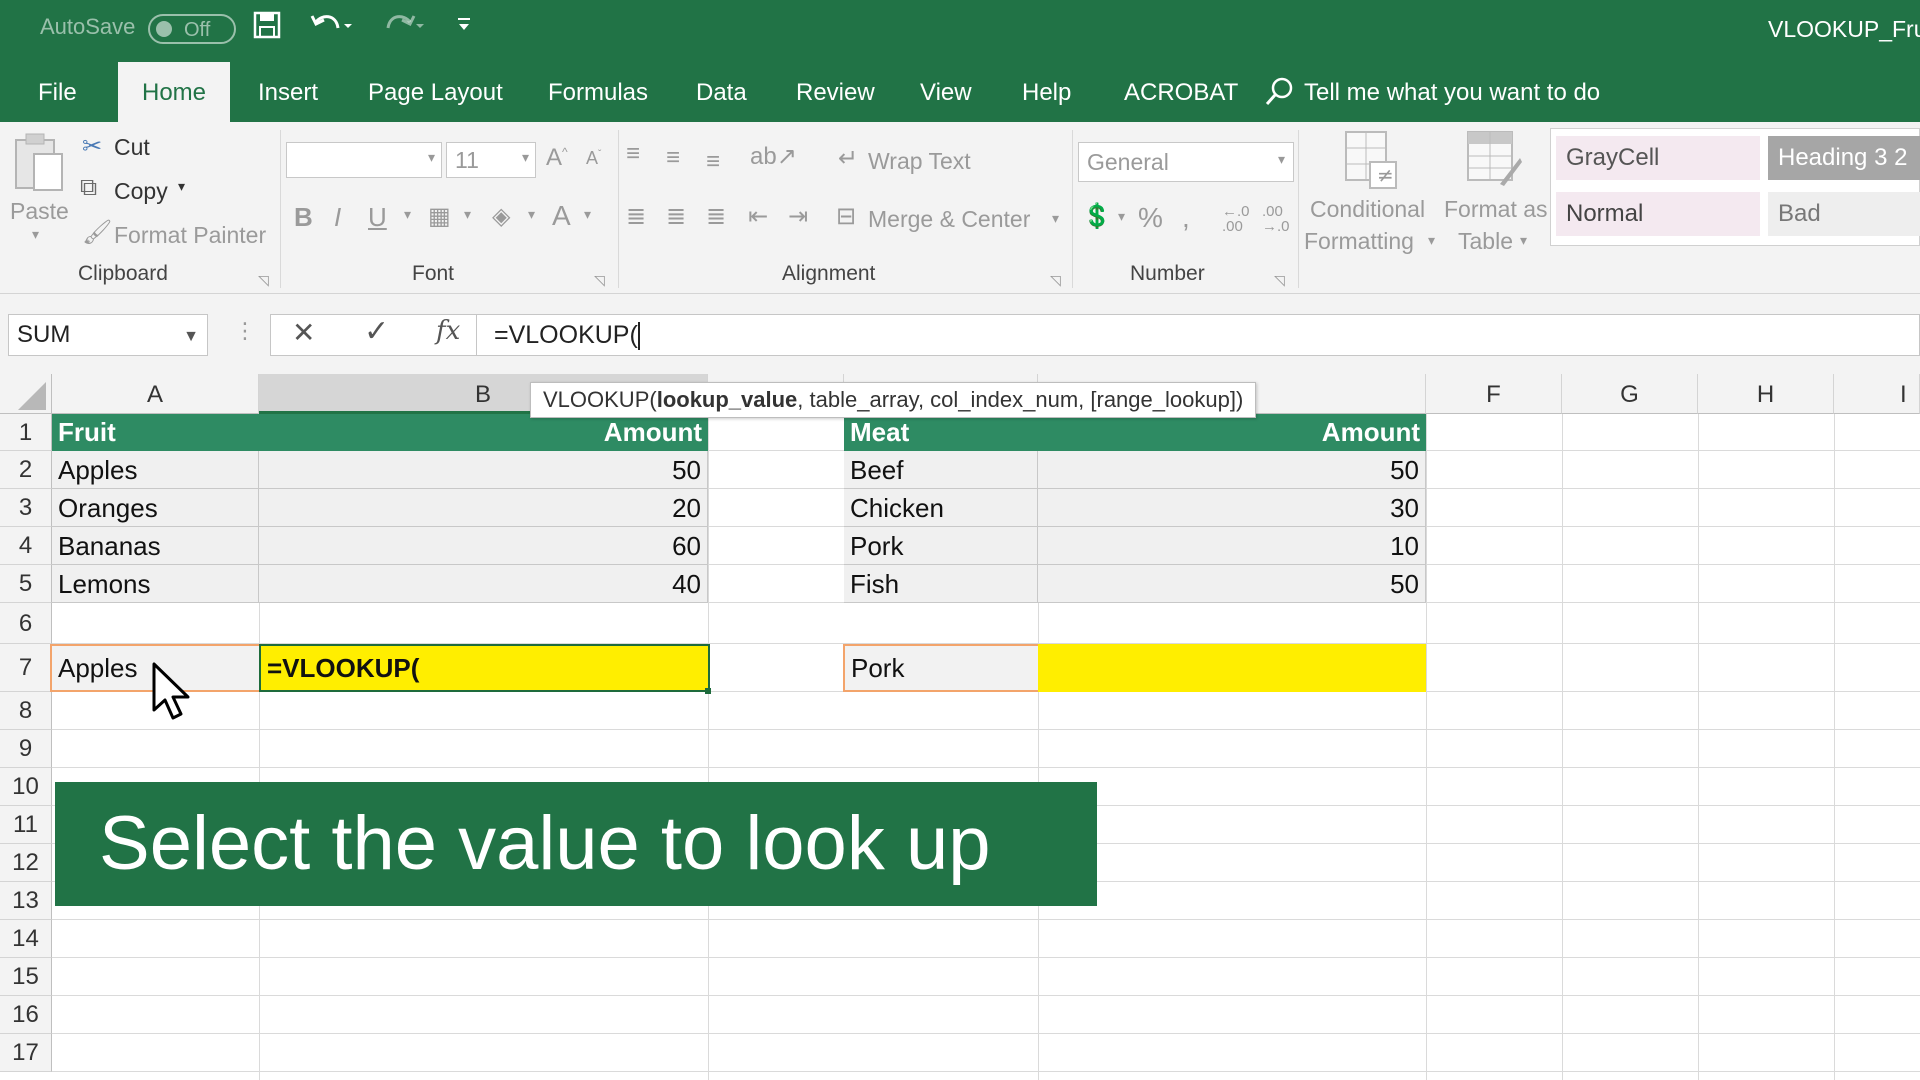 Image resolution: width=1920 pixels, height=1080 pixels. What do you see at coordinates (773, 156) in the screenshot?
I see `orientation-icon: ab↗` at bounding box center [773, 156].